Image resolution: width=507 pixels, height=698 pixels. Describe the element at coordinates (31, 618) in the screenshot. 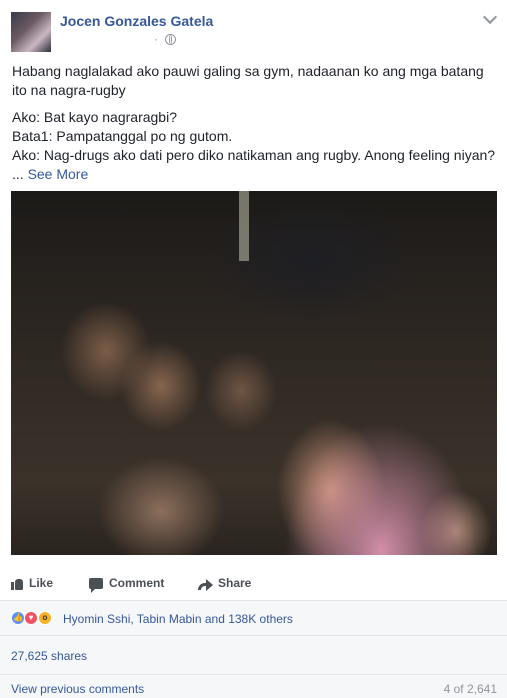

I see `love-reaction-icon: ♥` at that location.